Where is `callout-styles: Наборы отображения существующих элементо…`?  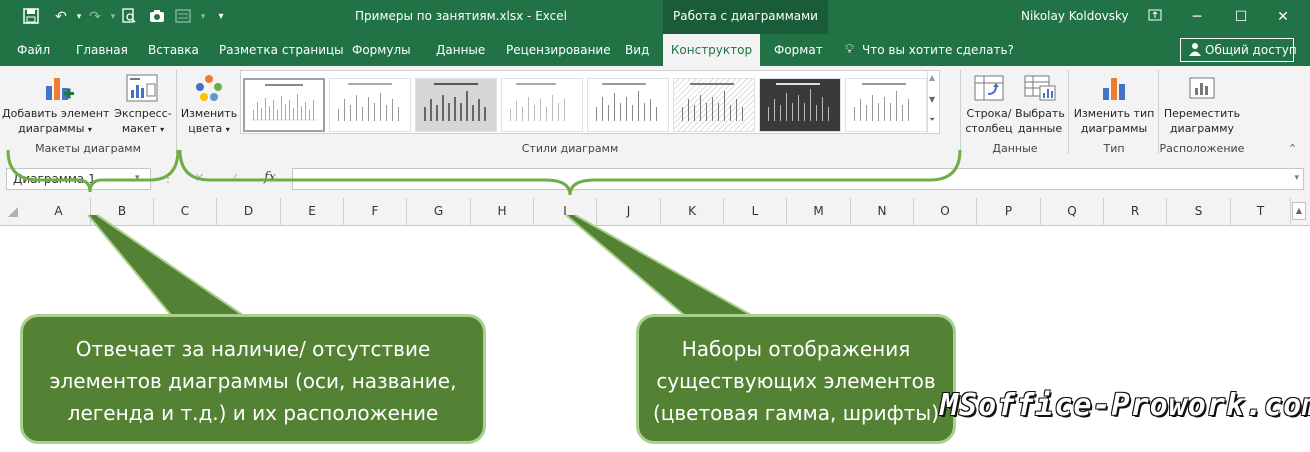
callout-styles: Наборы отображения существующих элементо… is located at coordinates (796, 379).